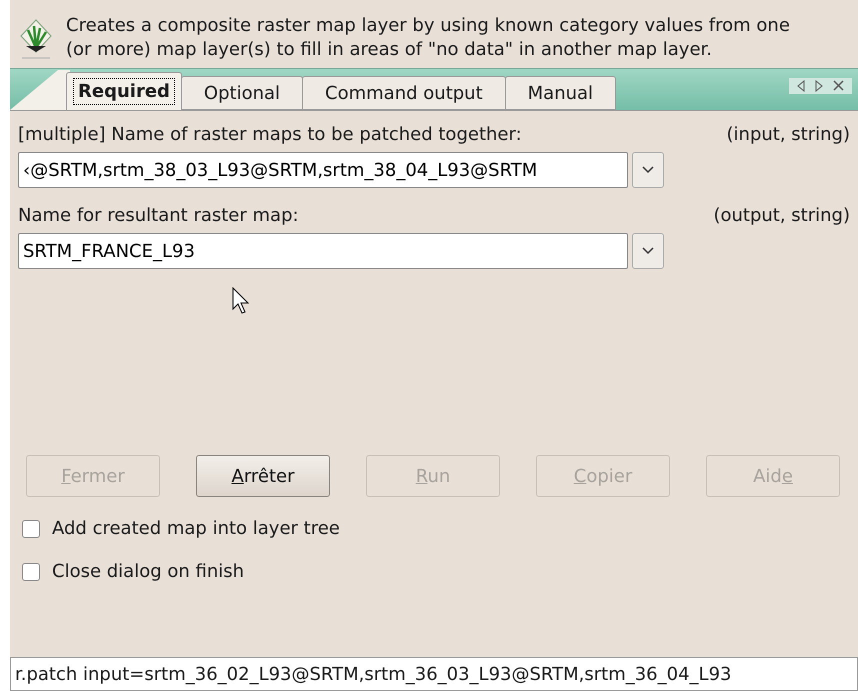 This screenshot has height=691, width=858. What do you see at coordinates (263, 476) in the screenshot?
I see `action-button: Arrêter` at bounding box center [263, 476].